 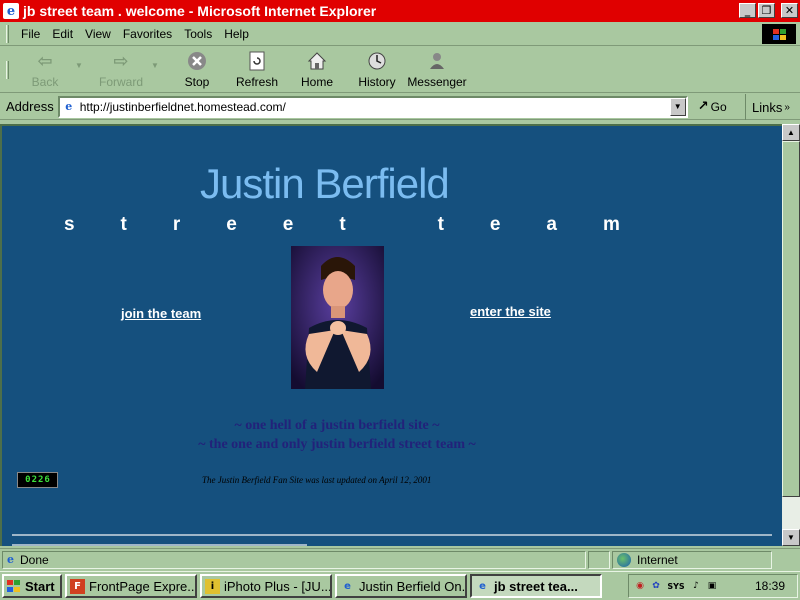 What do you see at coordinates (197, 82) in the screenshot?
I see `stop-label: Stop` at bounding box center [197, 82].